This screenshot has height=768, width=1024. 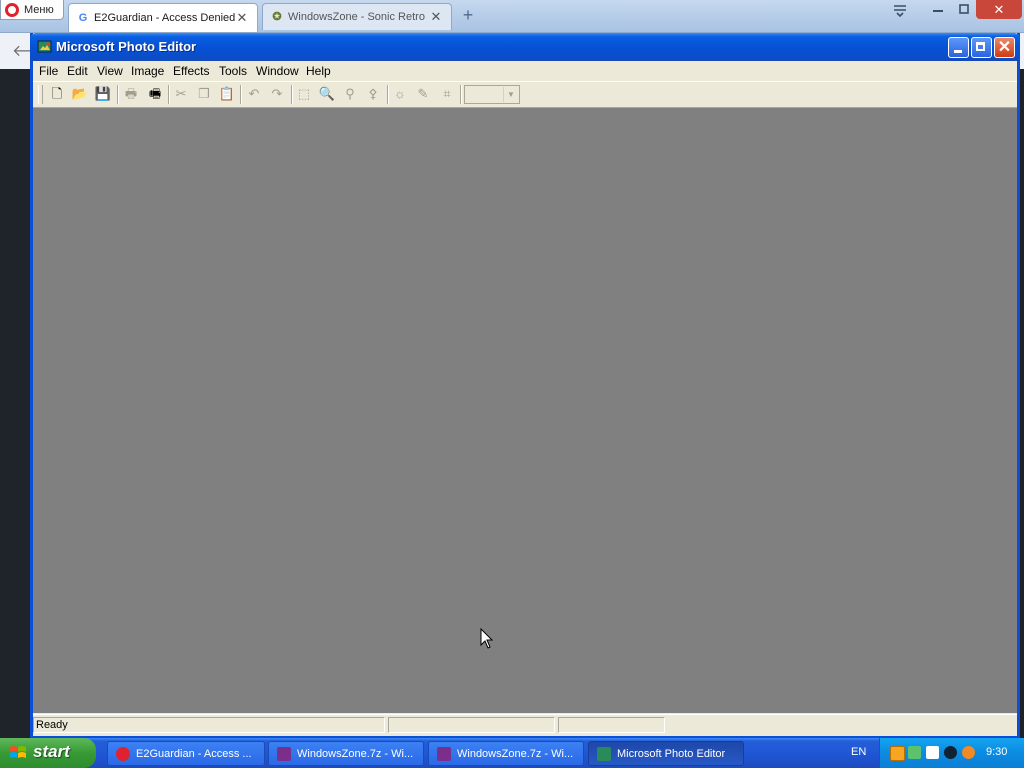 I want to click on opera-icon, so click(x=123, y=753).